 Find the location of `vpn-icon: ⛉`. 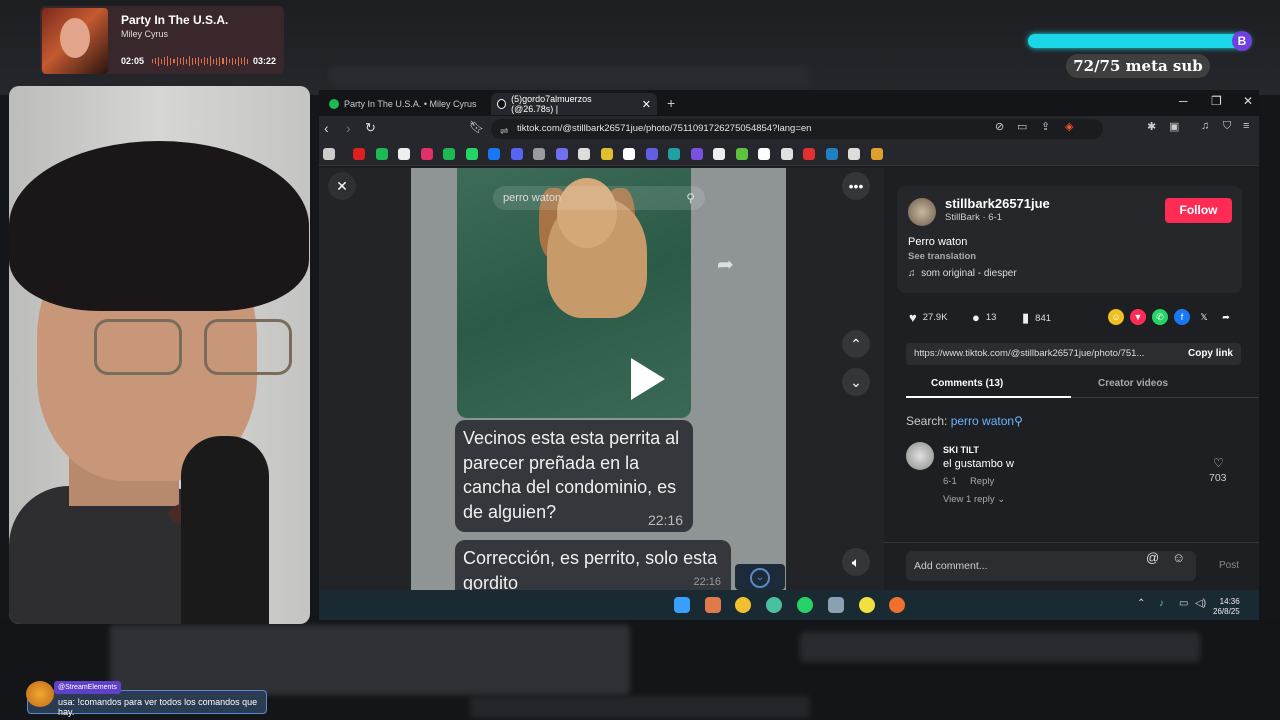

vpn-icon: ⛉ is located at coordinates (1227, 126).